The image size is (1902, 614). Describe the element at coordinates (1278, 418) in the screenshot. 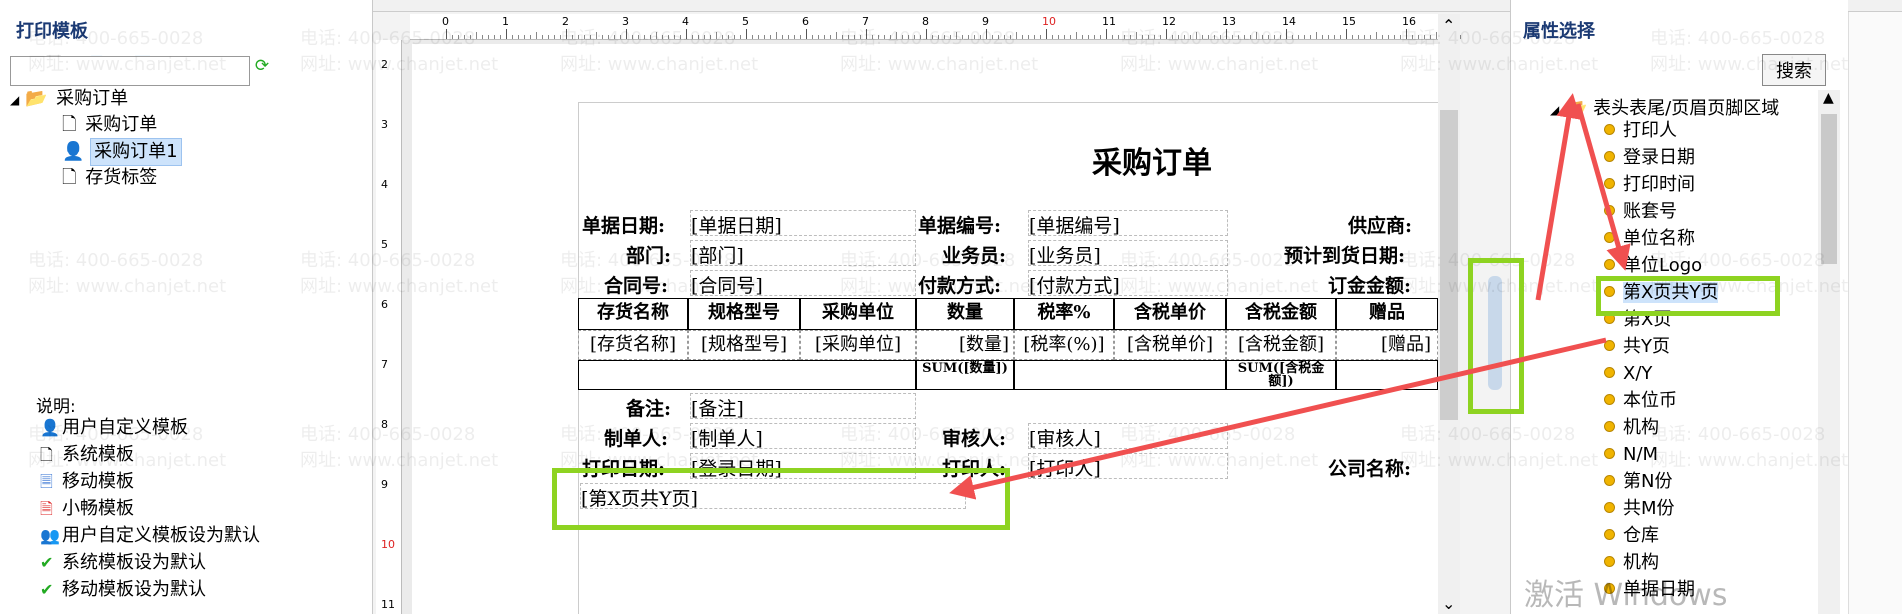

I see `arrow-to-page-field` at that location.